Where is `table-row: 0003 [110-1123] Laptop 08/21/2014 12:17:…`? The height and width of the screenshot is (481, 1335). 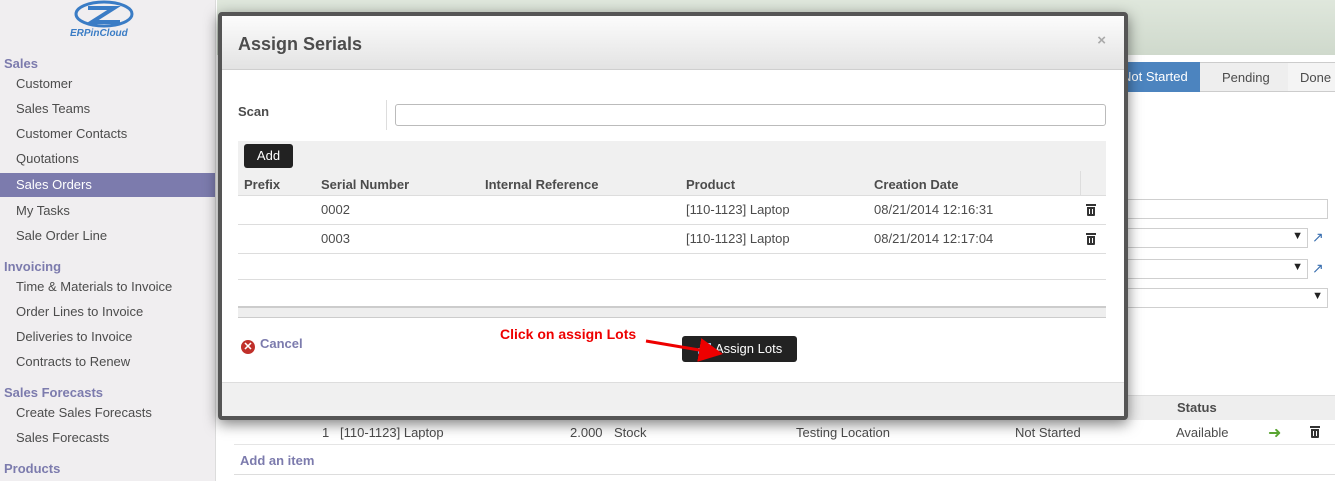 table-row: 0003 [110-1123] Laptop 08/21/2014 12:17:… is located at coordinates (672, 239).